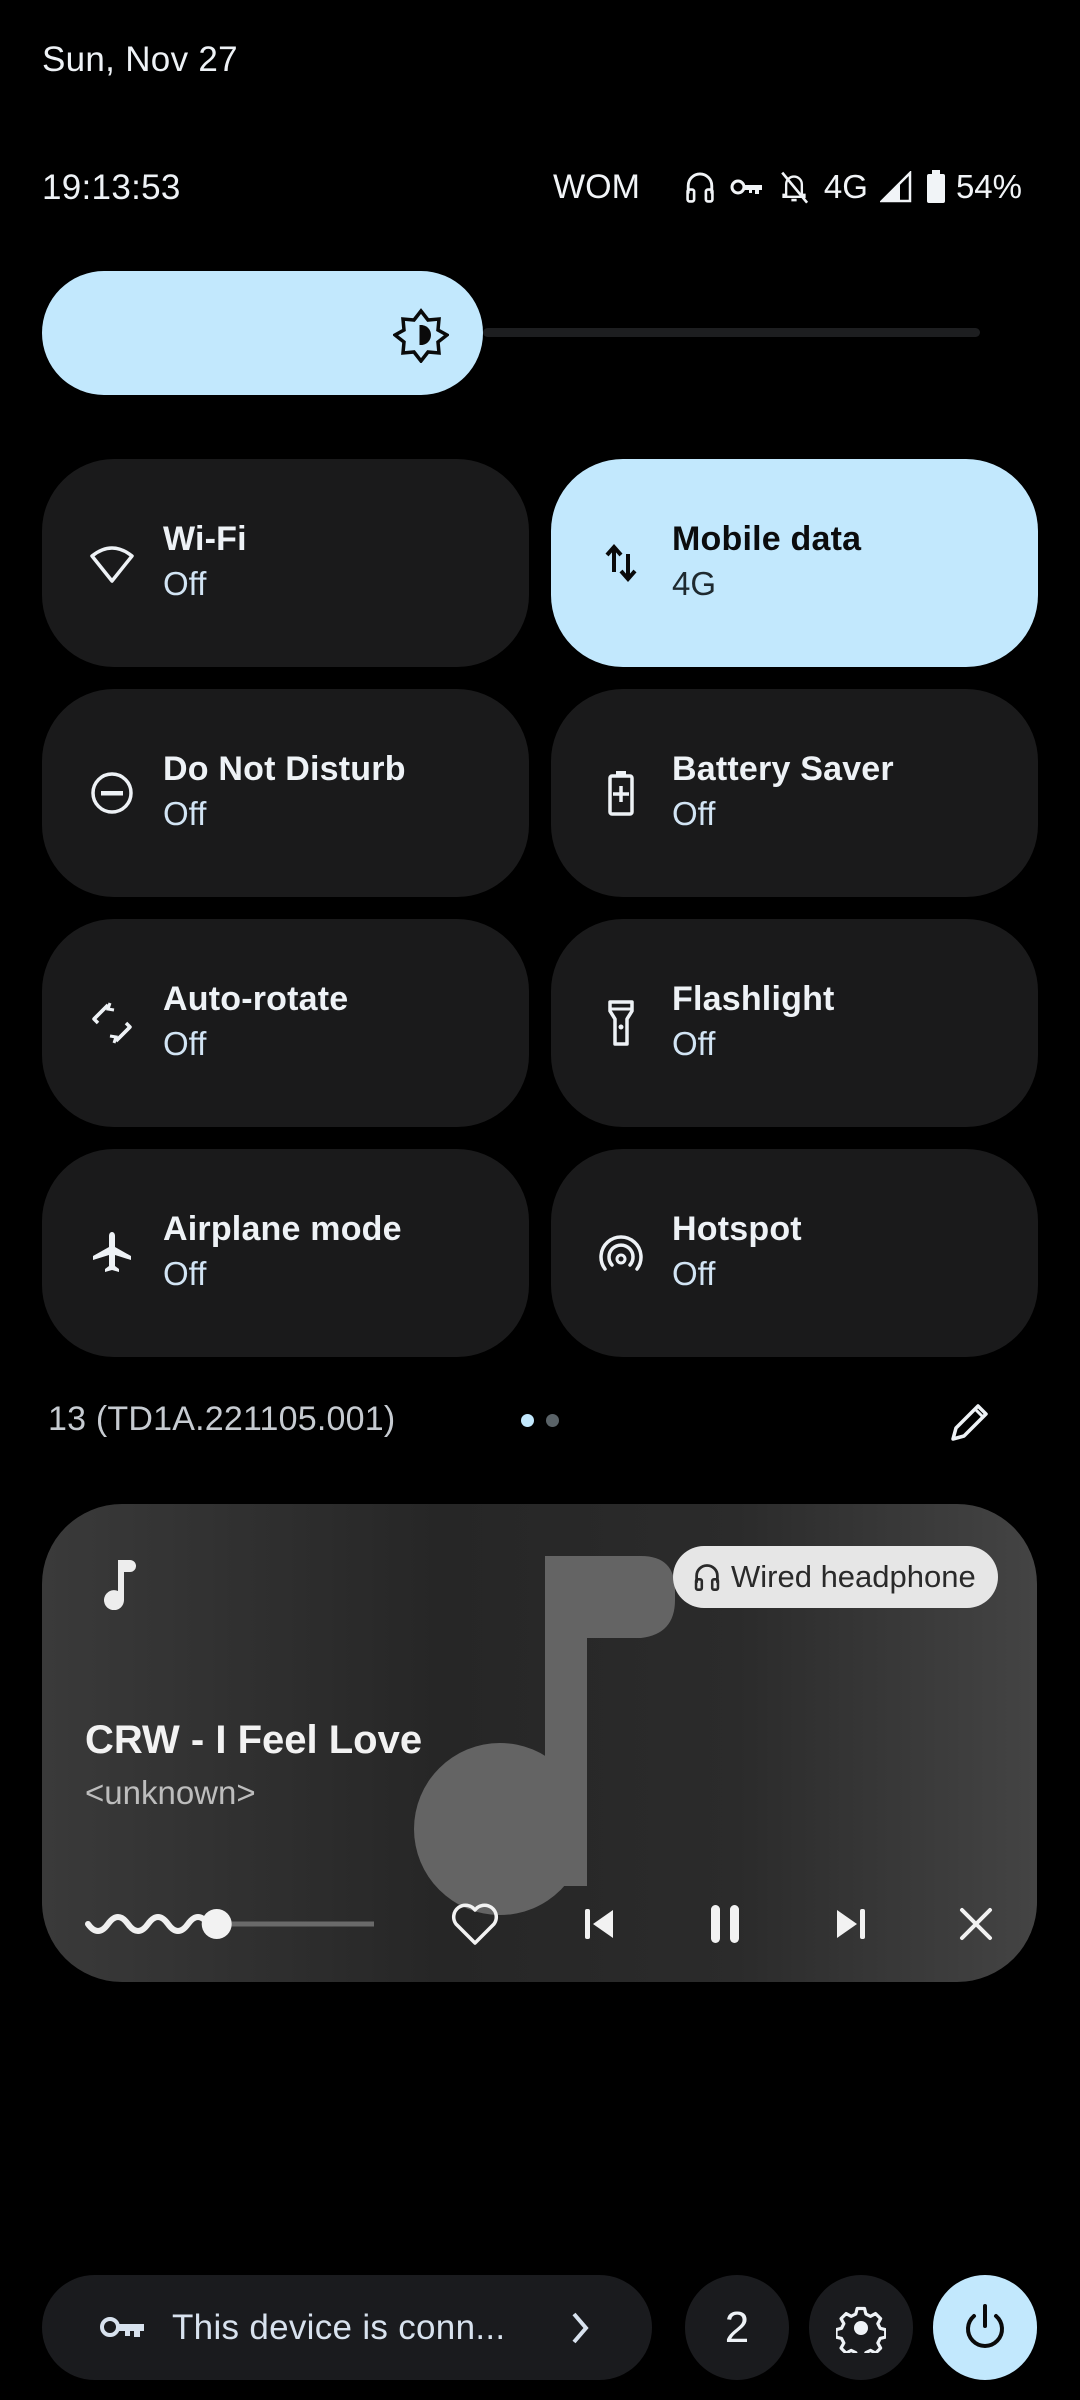 The image size is (1080, 2400). Describe the element at coordinates (845, 186) in the screenshot. I see `network-type: 4G` at that location.